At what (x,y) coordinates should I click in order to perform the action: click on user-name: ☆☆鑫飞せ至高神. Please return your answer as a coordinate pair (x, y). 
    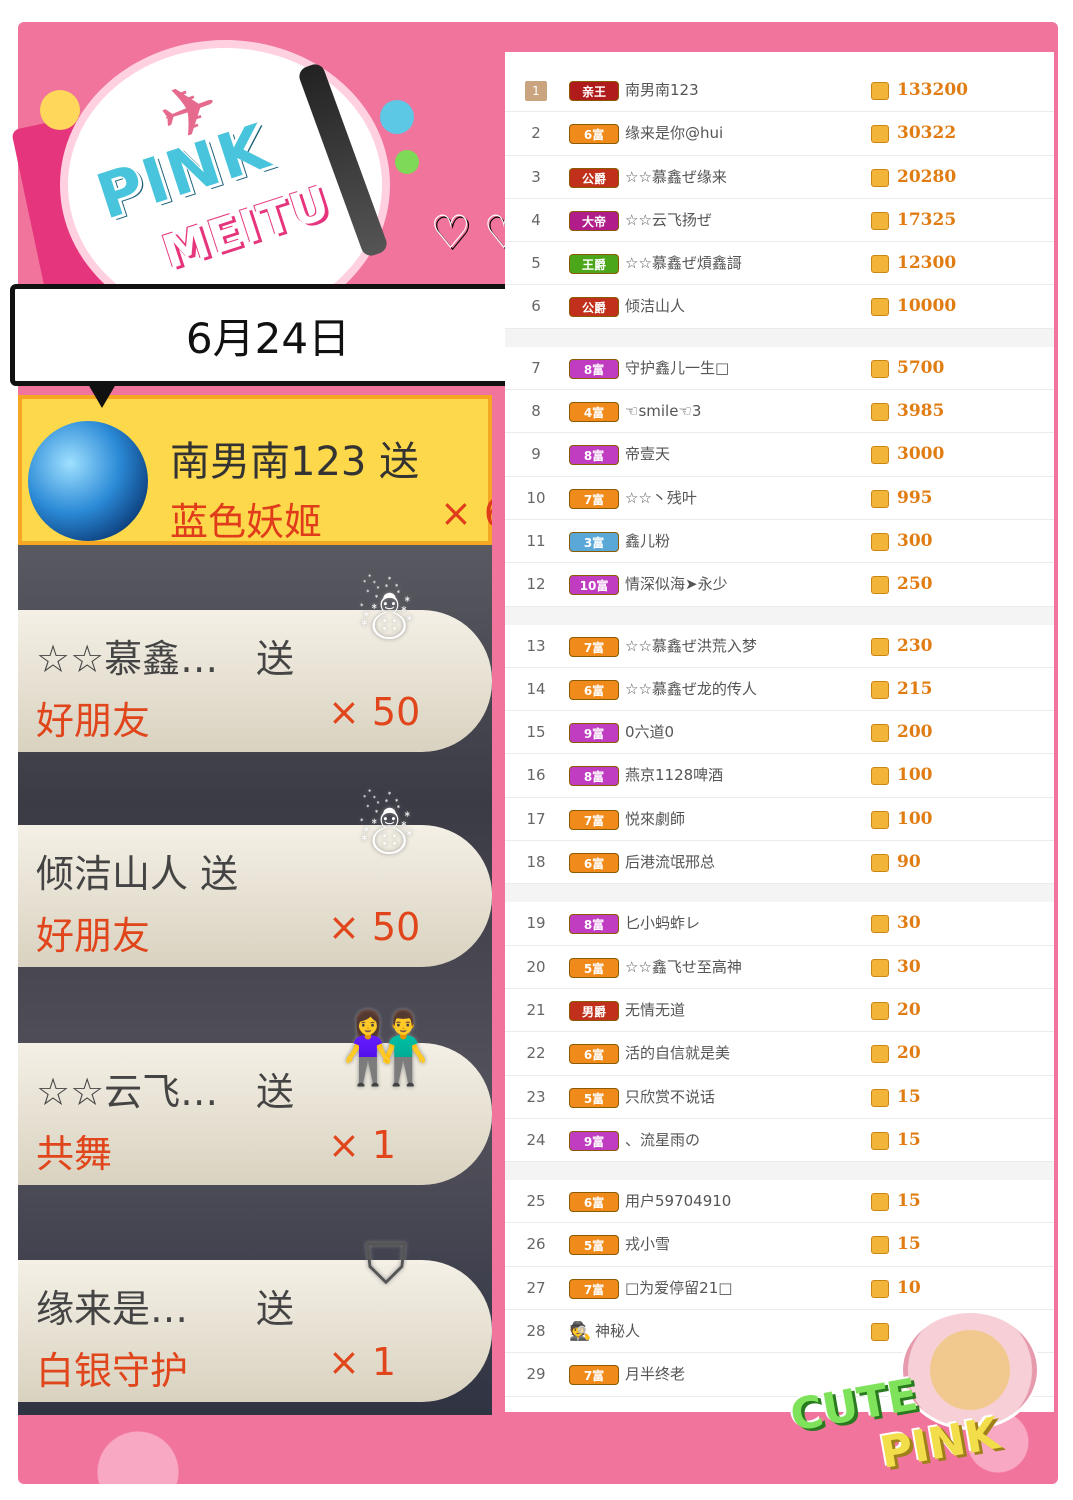
    Looking at the image, I should click on (683, 967).